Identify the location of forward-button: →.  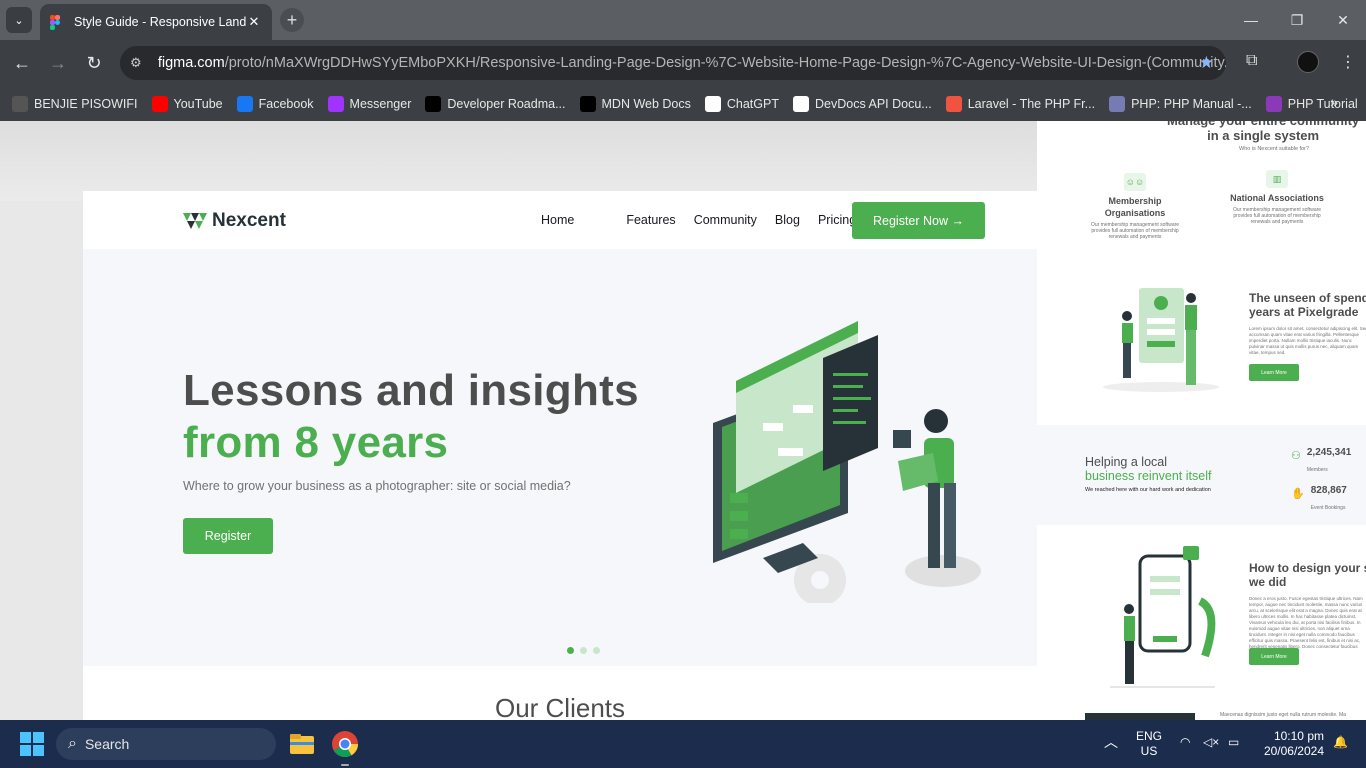
(58, 63).